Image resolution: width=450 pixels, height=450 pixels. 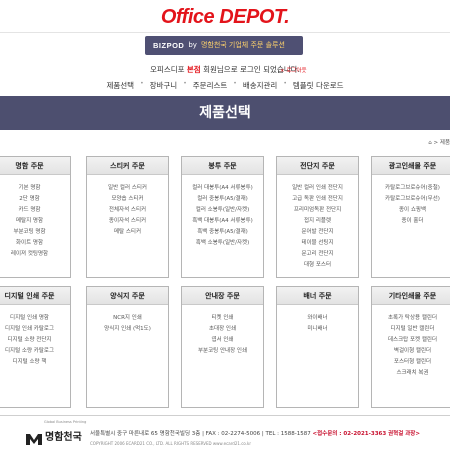 I want to click on product-link: 컬러 중봉투(A5/결재), so click(x=222, y=199).